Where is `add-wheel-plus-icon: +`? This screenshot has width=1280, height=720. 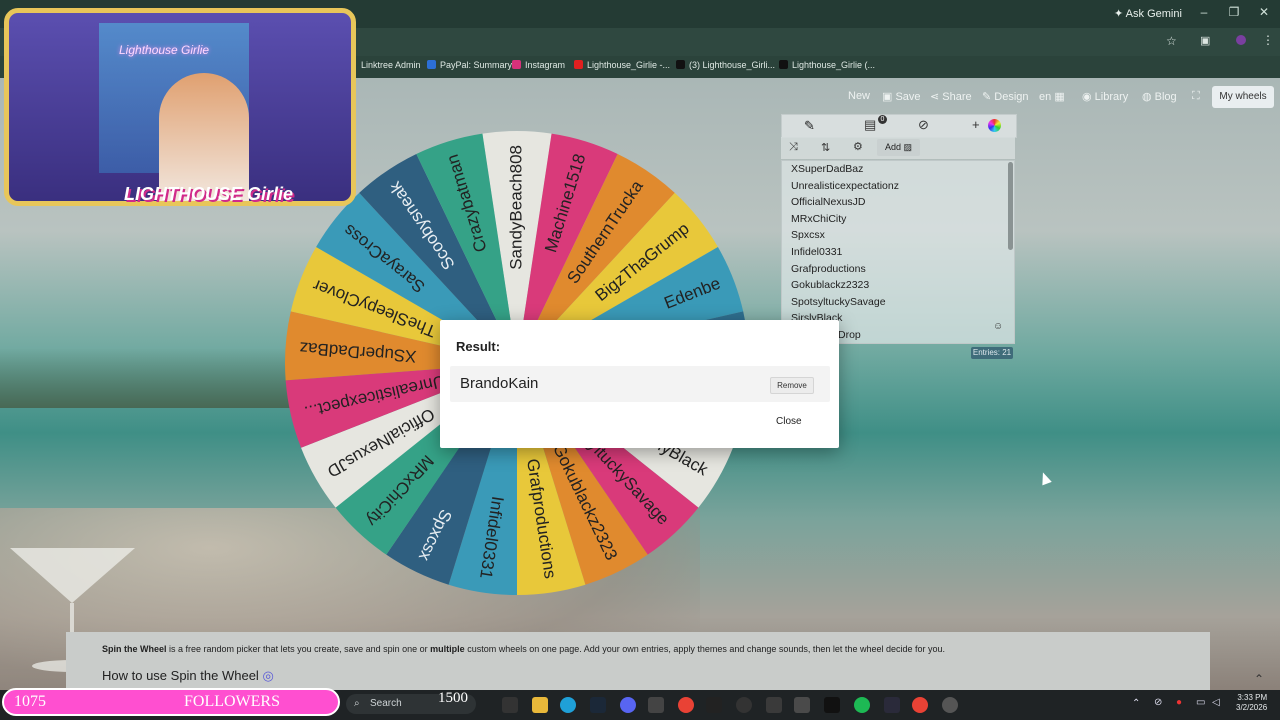 add-wheel-plus-icon: + is located at coordinates (976, 124).